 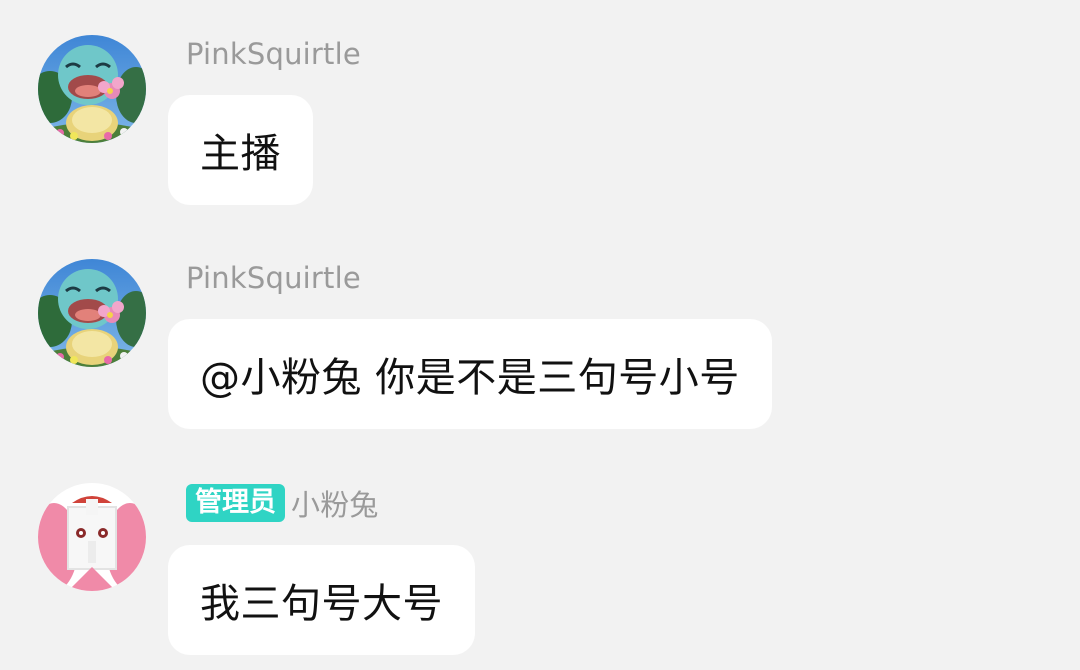 I want to click on message-bubble: 主播, so click(x=240, y=150).